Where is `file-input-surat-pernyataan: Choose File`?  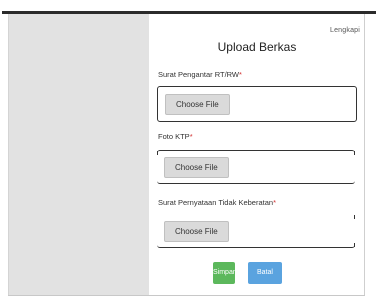
file-input-surat-pernyataan: Choose File is located at coordinates (256, 230).